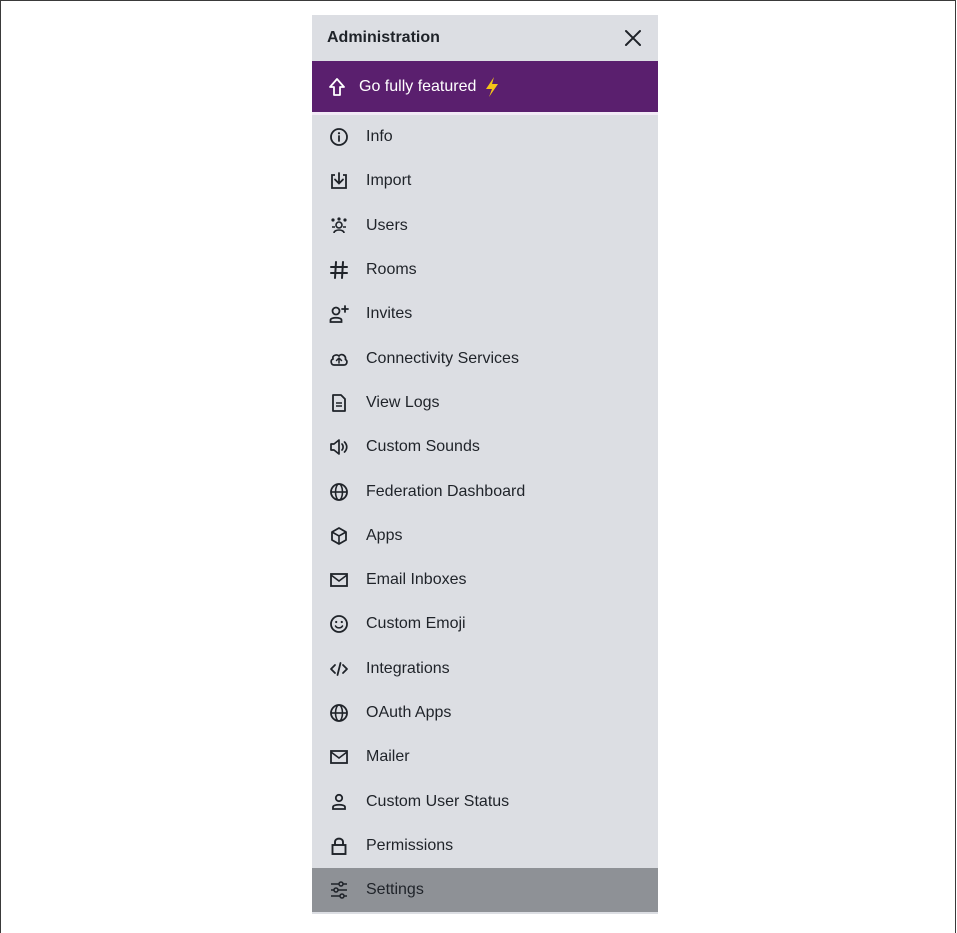 The height and width of the screenshot is (933, 957). Describe the element at coordinates (485, 226) in the screenshot. I see `menu-item-users: Users` at that location.